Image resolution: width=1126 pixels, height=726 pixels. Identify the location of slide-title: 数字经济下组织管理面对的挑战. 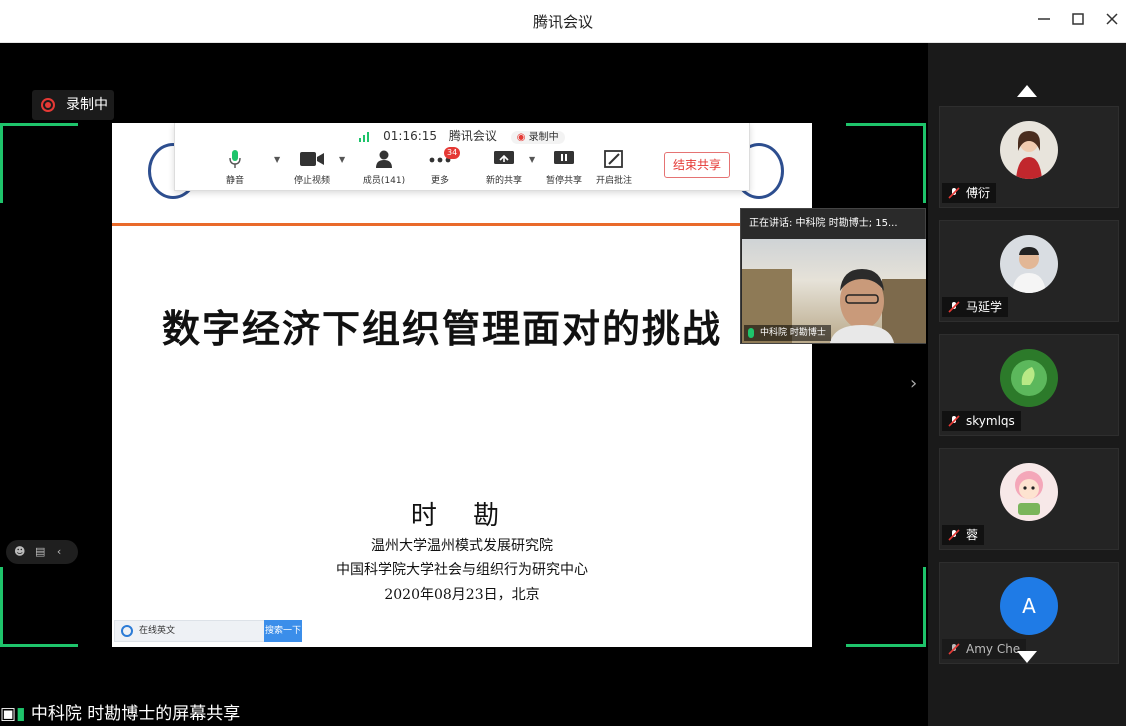
(442, 329).